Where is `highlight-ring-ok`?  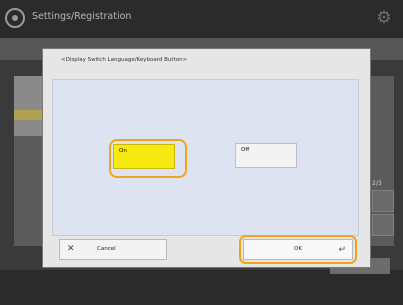
highlight-ring-ok is located at coordinates (298, 249).